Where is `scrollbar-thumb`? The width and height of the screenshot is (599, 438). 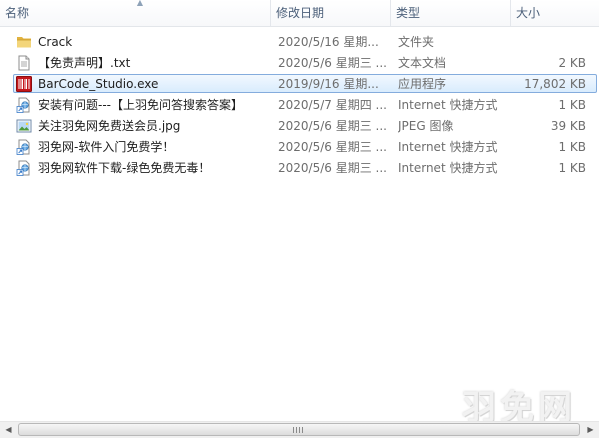 scrollbar-thumb is located at coordinates (299, 429).